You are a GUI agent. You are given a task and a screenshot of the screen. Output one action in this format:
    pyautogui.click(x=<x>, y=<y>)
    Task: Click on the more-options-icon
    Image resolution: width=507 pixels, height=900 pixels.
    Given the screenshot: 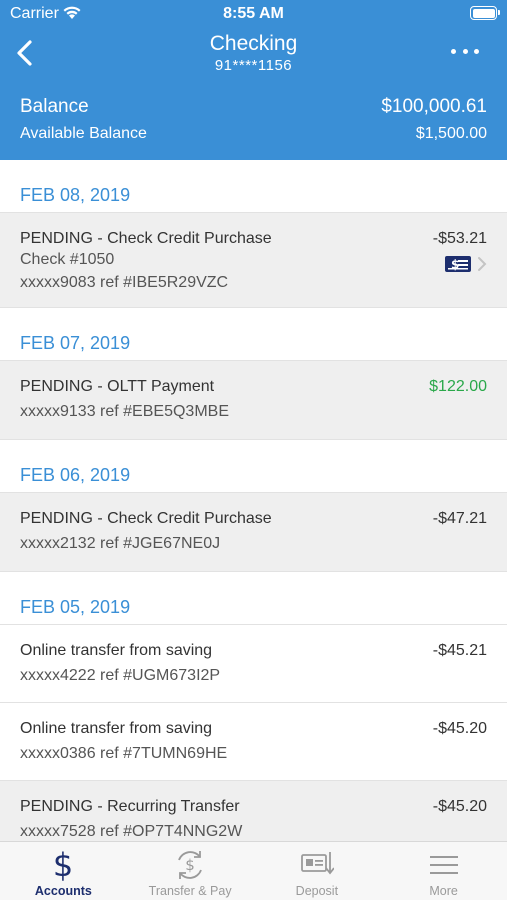 What is the action you would take?
    pyautogui.click(x=465, y=51)
    